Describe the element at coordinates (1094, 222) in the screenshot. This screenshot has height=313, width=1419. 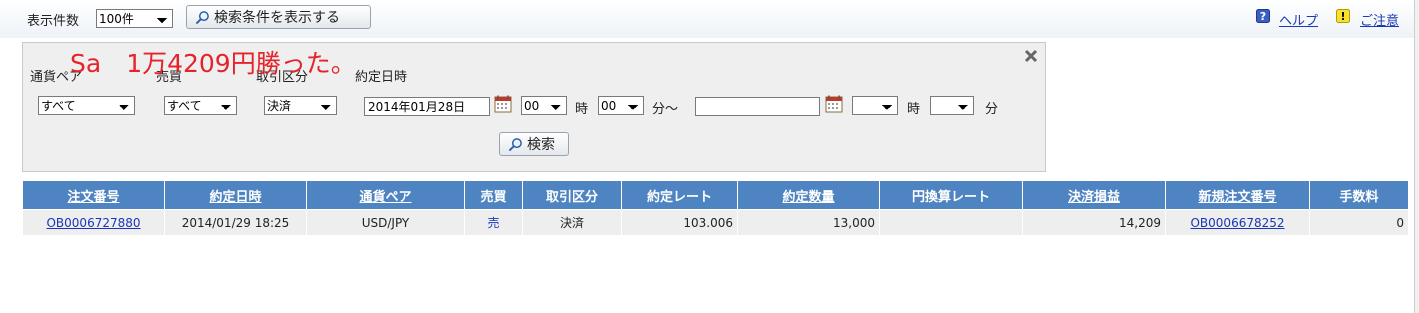
I see `cell-pl: 14,209` at that location.